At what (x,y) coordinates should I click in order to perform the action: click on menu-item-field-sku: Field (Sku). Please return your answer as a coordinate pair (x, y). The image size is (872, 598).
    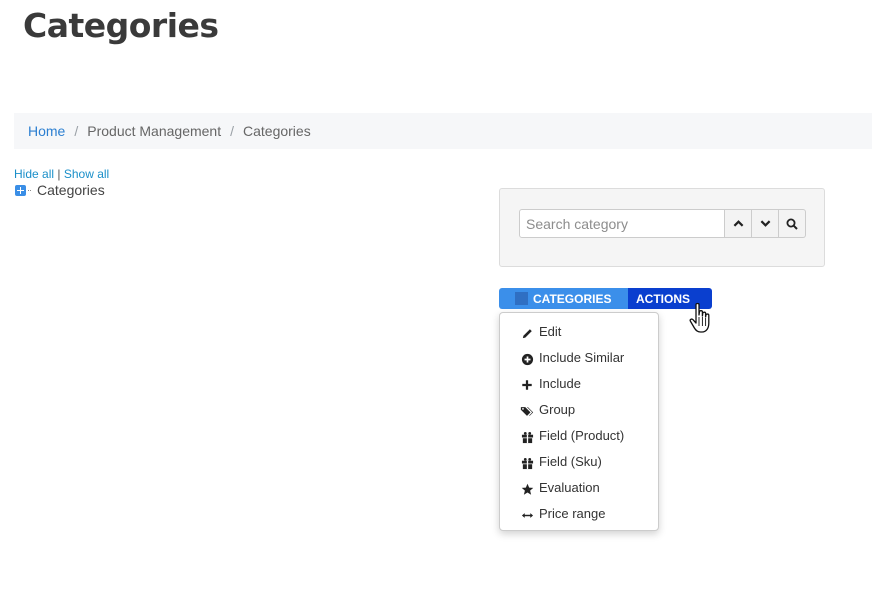
    Looking at the image, I should click on (579, 461).